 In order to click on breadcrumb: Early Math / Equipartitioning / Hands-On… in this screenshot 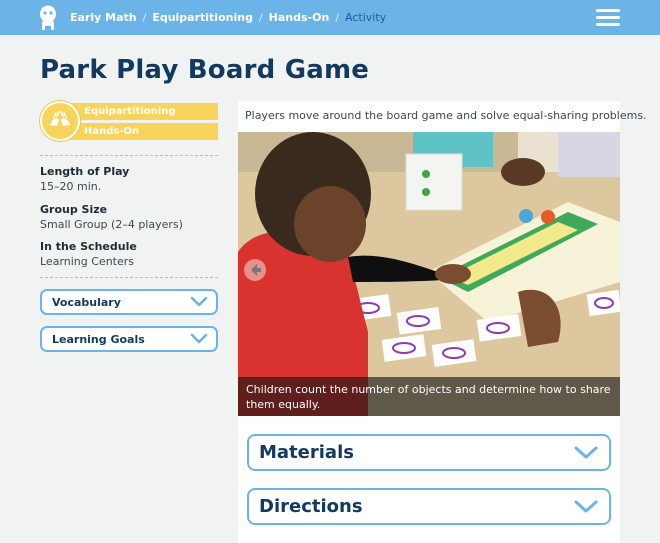, I will do `click(228, 17)`.